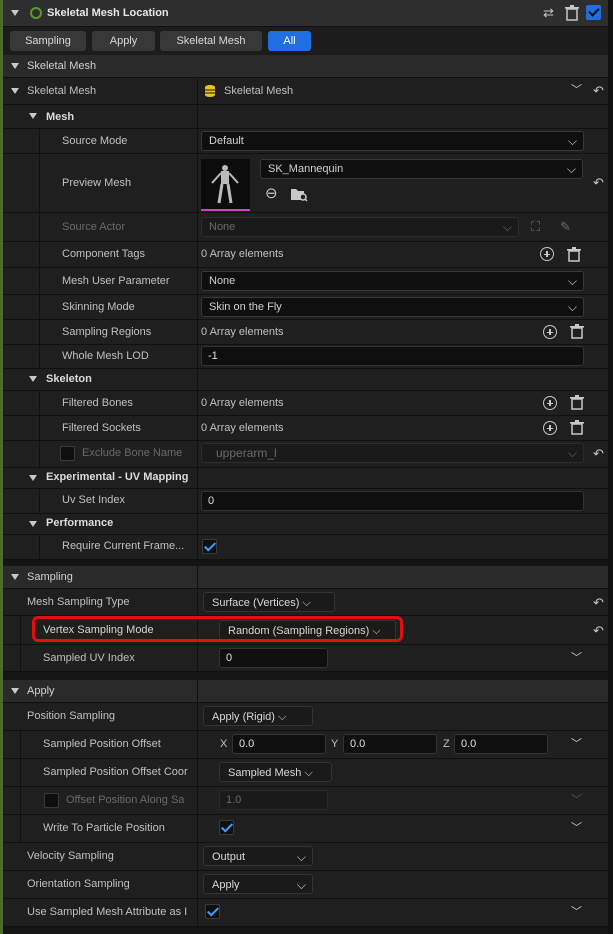 The image size is (613, 934). Describe the element at coordinates (610, 467) in the screenshot. I see `scrollbar-track` at that location.